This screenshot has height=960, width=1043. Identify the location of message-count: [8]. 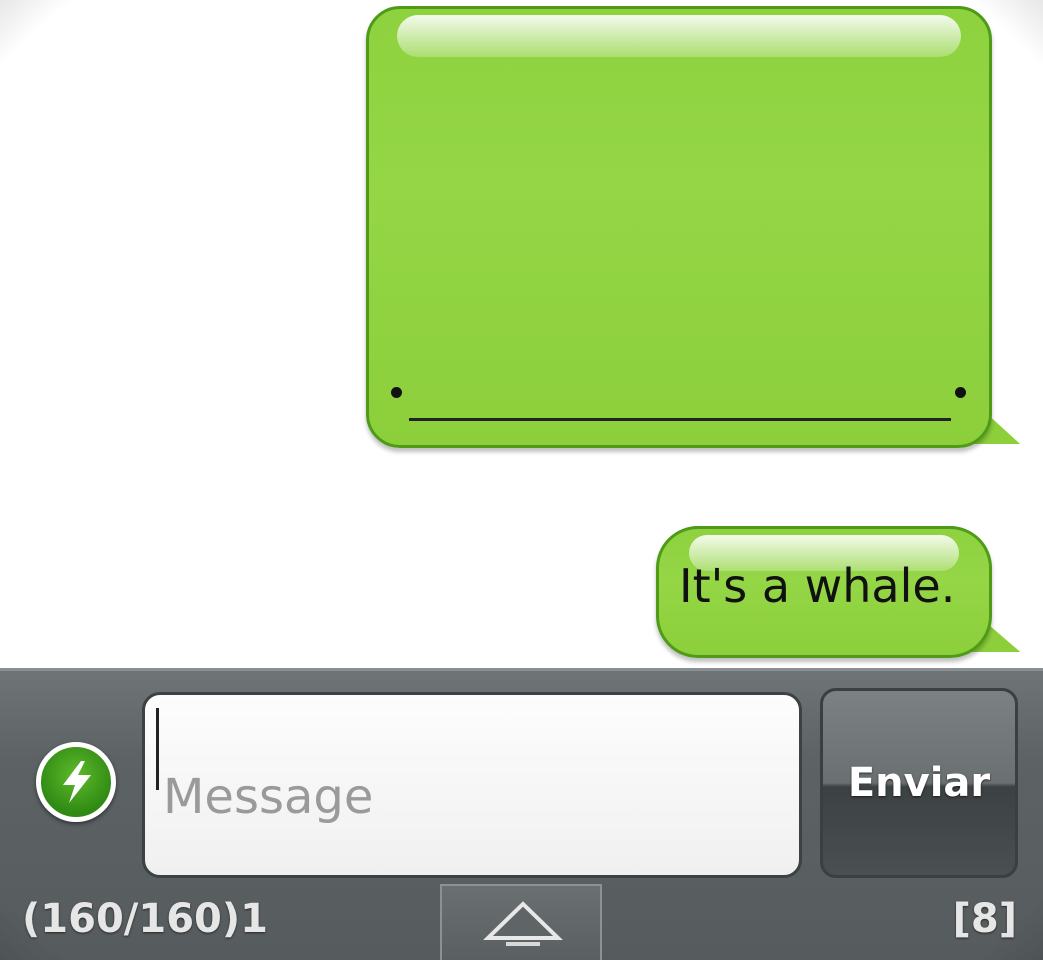
(984, 919).